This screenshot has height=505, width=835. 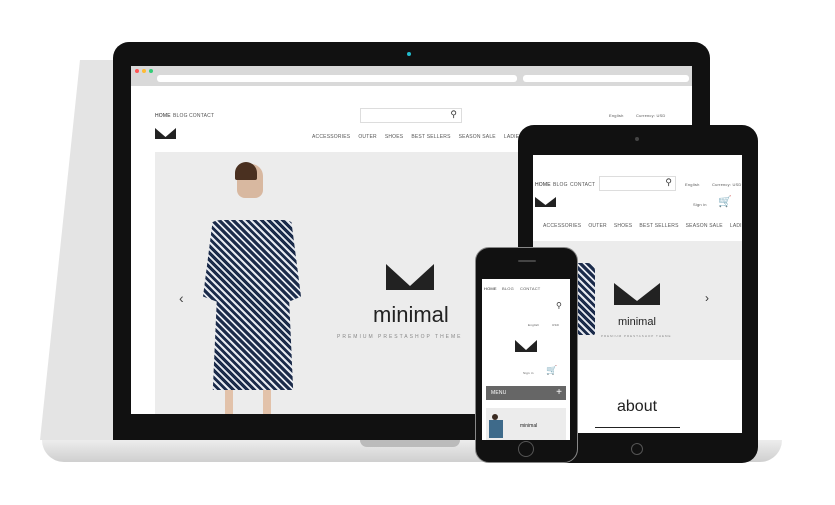 I want to click on mobile-menu-label: MENU, so click(x=499, y=393).